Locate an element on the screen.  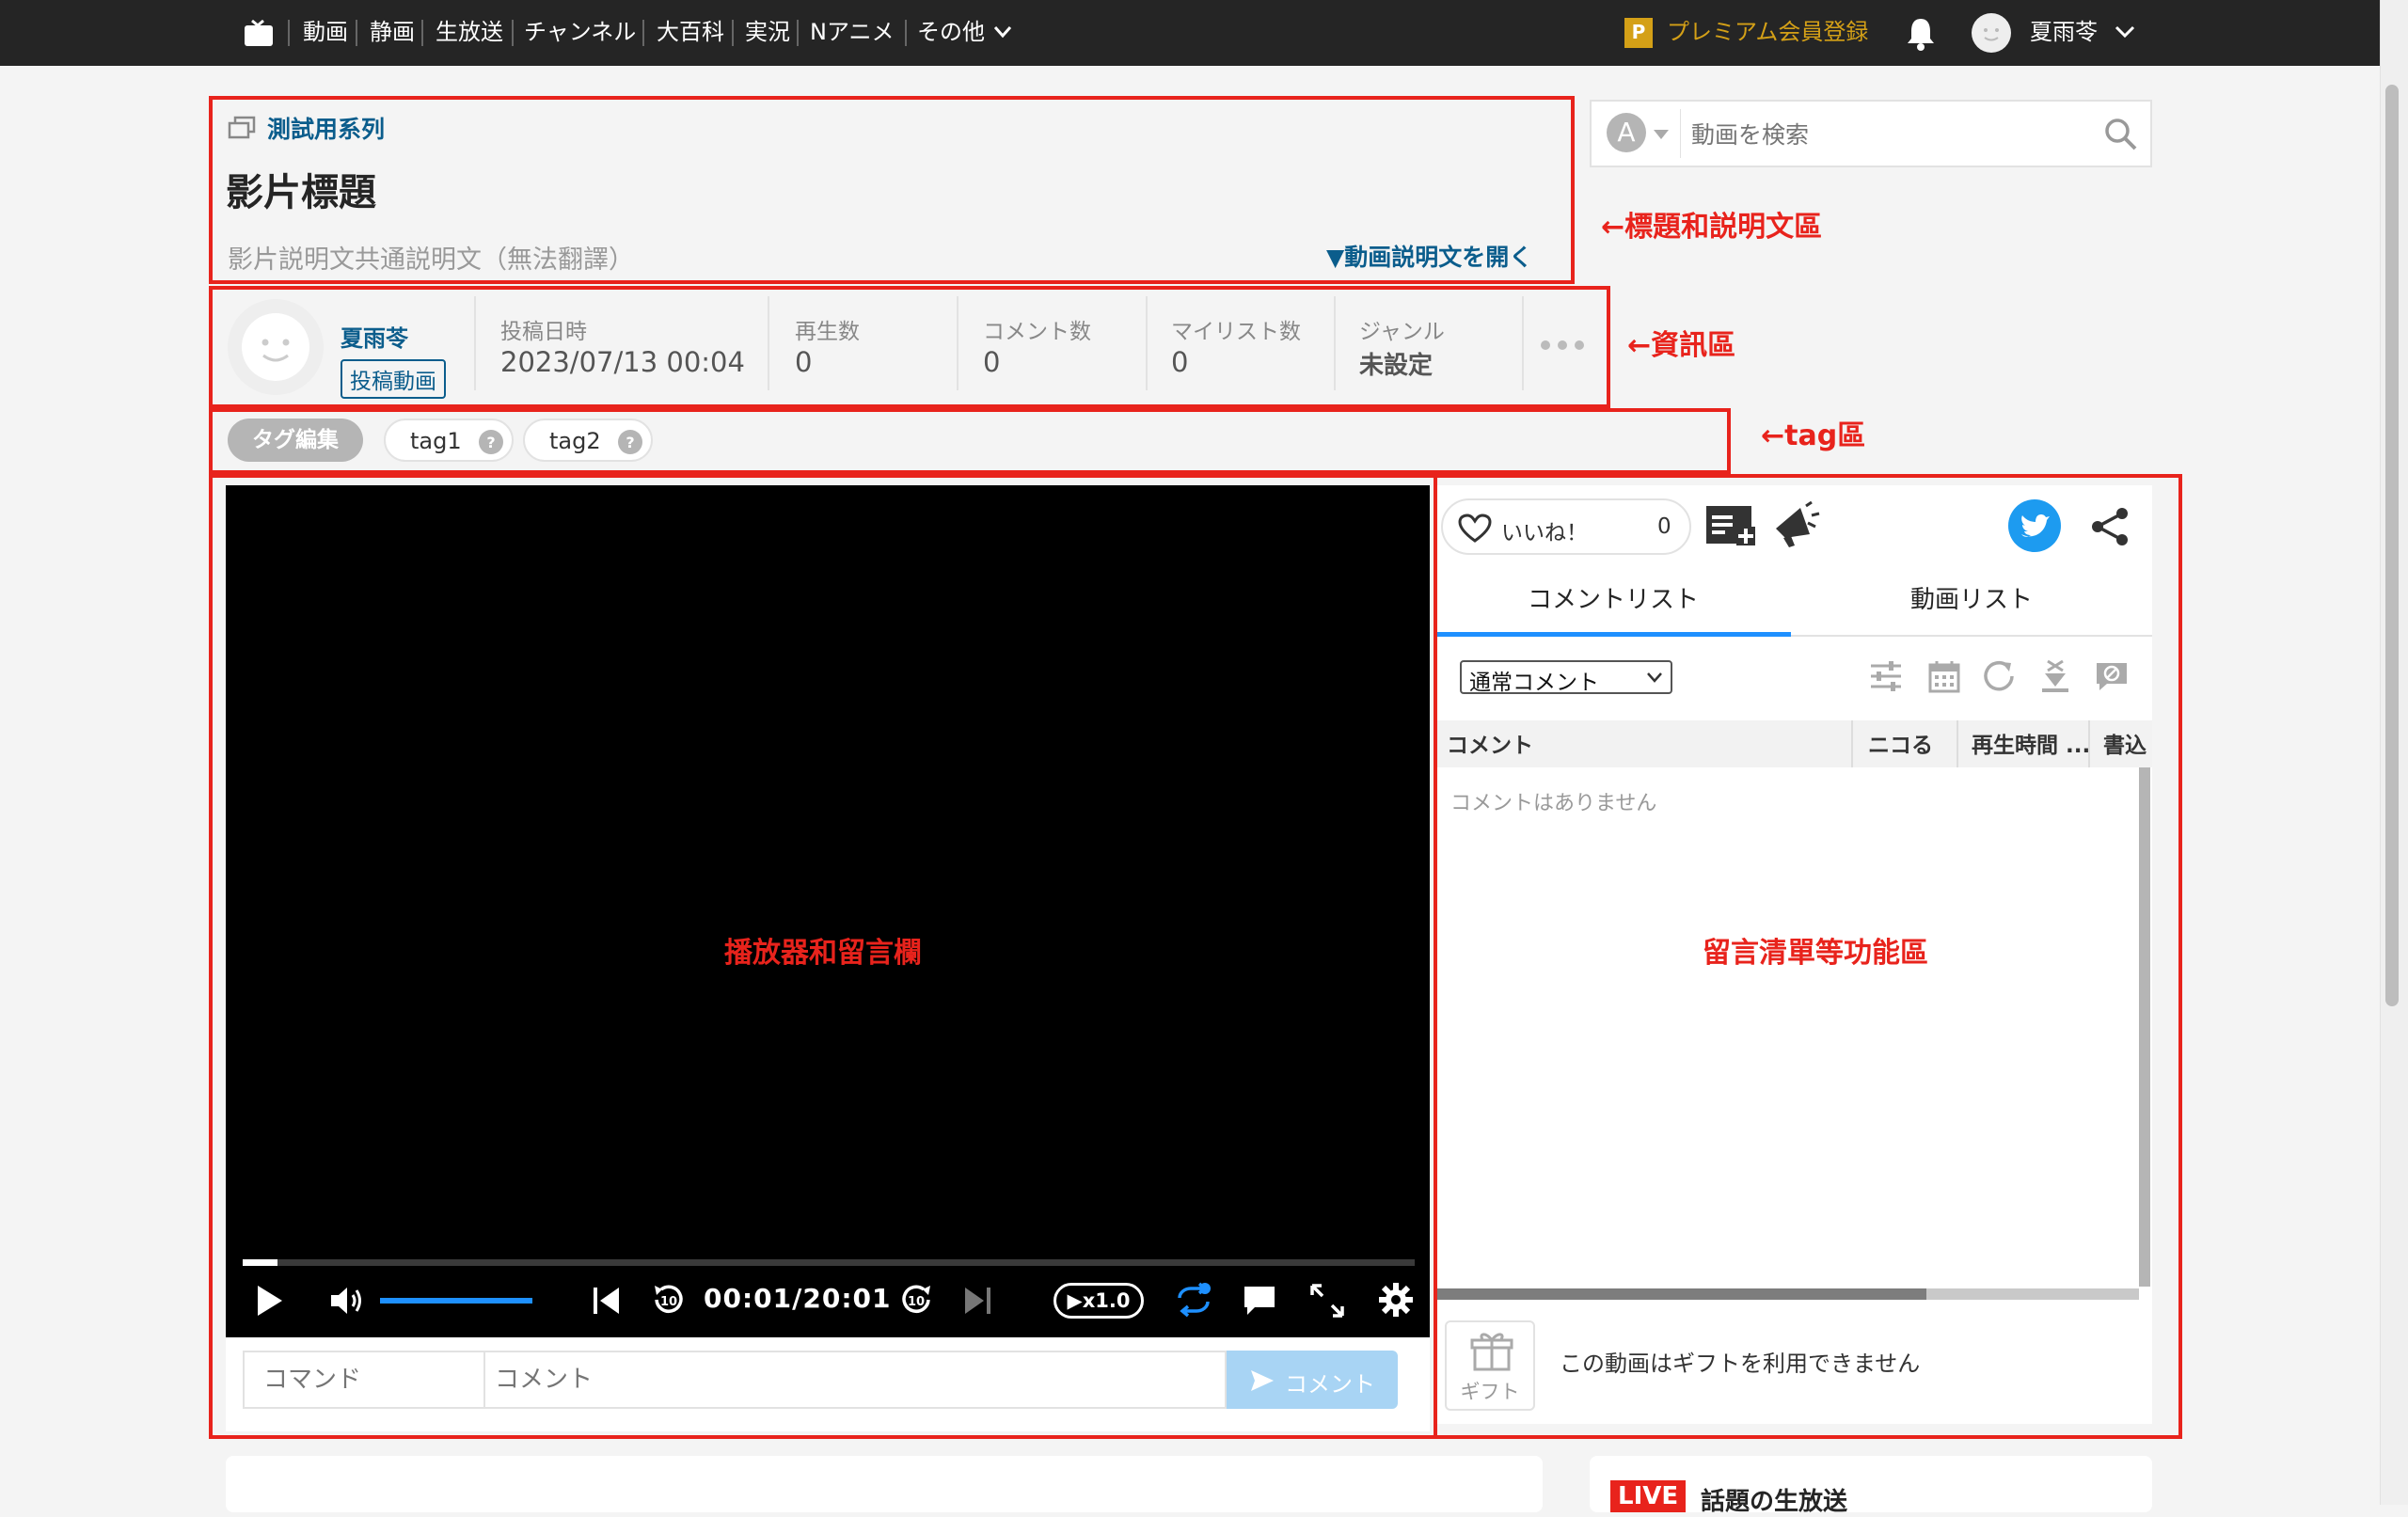
live-badge: LIVE is located at coordinates (1649, 1496).